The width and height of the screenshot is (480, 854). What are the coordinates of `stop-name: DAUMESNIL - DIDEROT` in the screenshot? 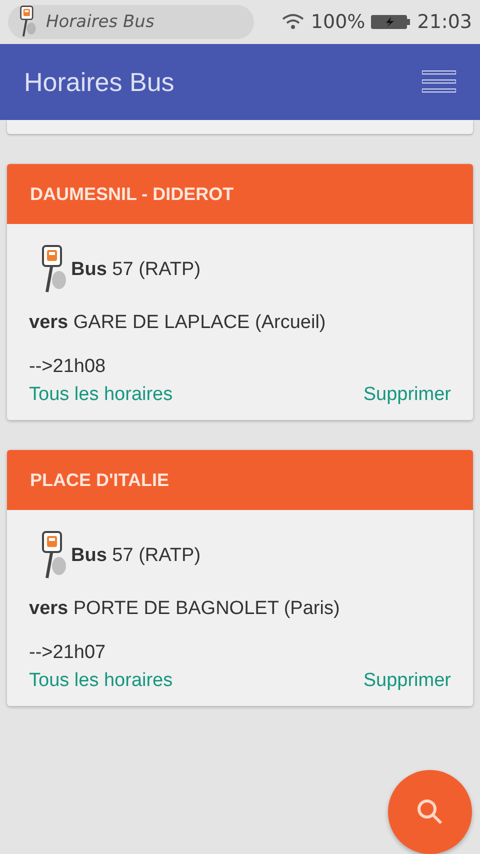 It's located at (132, 194).